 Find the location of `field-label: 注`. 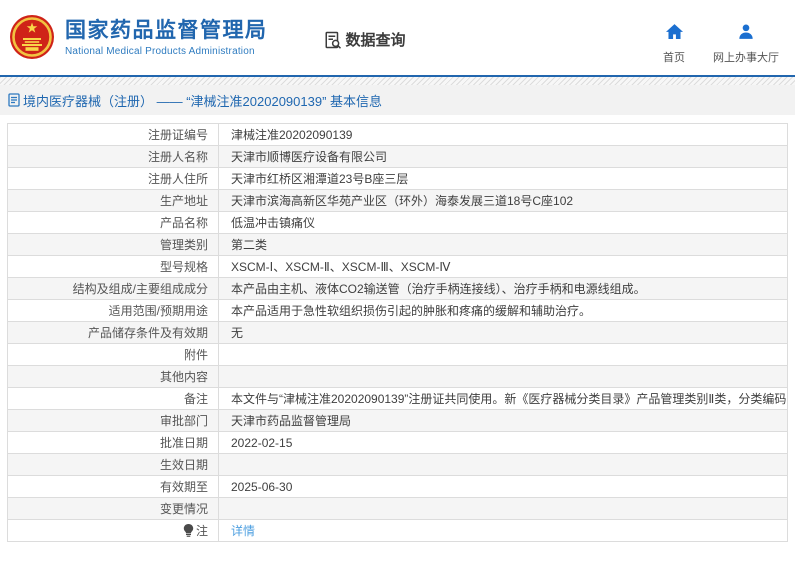

field-label: 注 is located at coordinates (113, 530).